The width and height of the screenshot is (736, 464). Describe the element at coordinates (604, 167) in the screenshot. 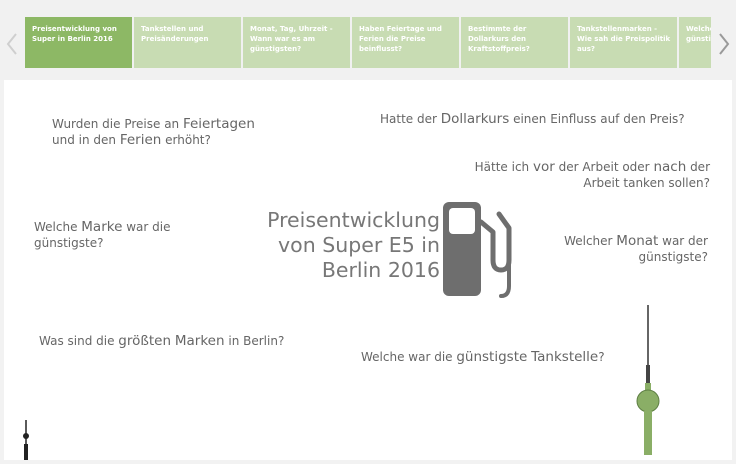

I see `question-text: der Arbeit oder` at that location.